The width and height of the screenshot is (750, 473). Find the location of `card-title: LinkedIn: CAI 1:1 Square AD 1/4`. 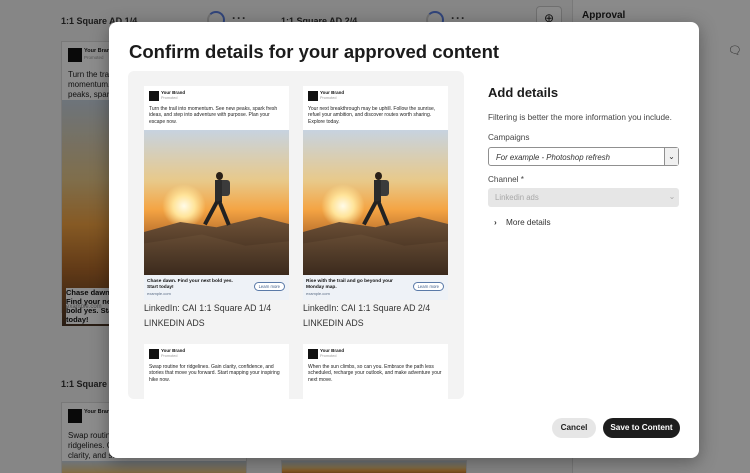

card-title: LinkedIn: CAI 1:1 Square AD 1/4 is located at coordinates (208, 308).